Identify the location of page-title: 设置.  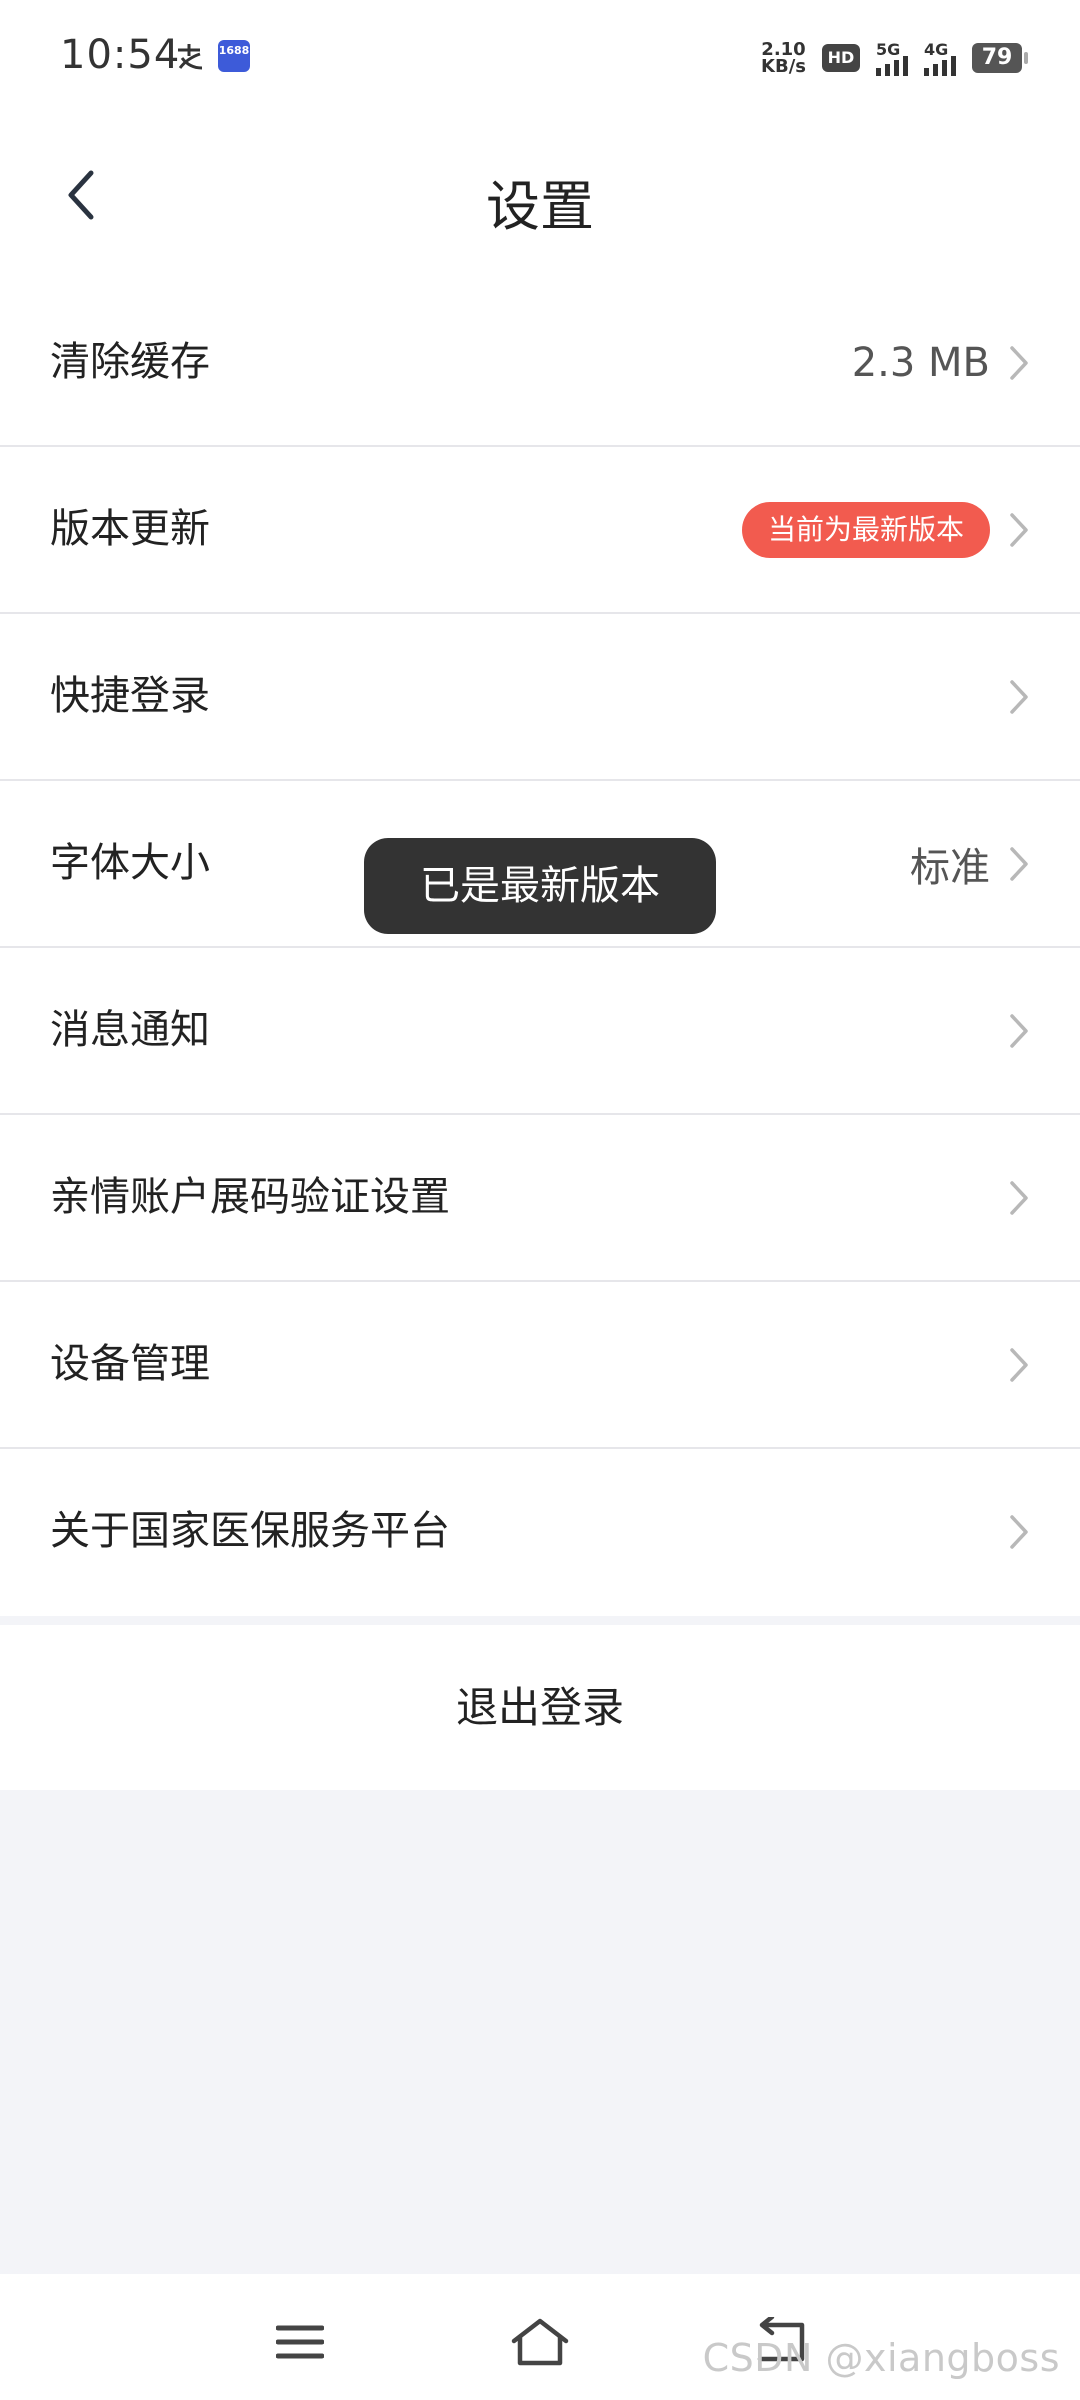
(540, 206).